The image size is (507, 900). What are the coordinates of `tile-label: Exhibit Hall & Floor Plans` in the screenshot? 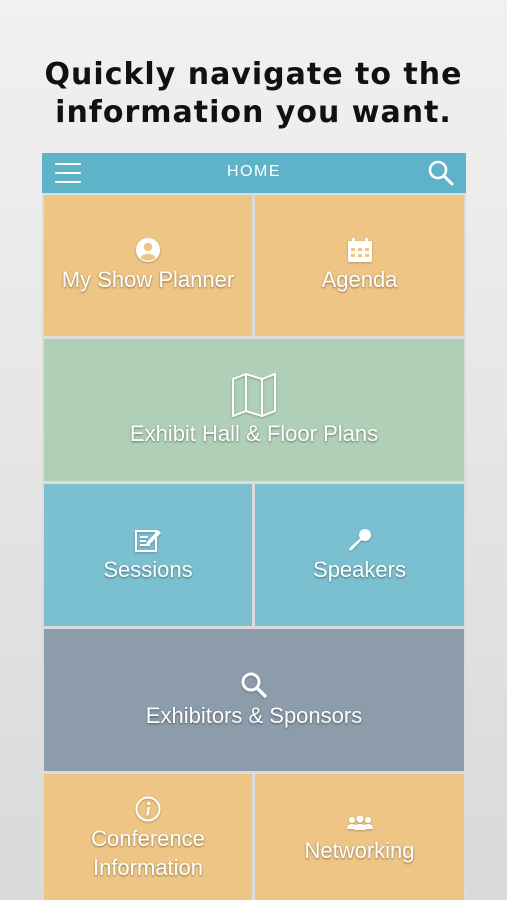 It's located at (254, 433).